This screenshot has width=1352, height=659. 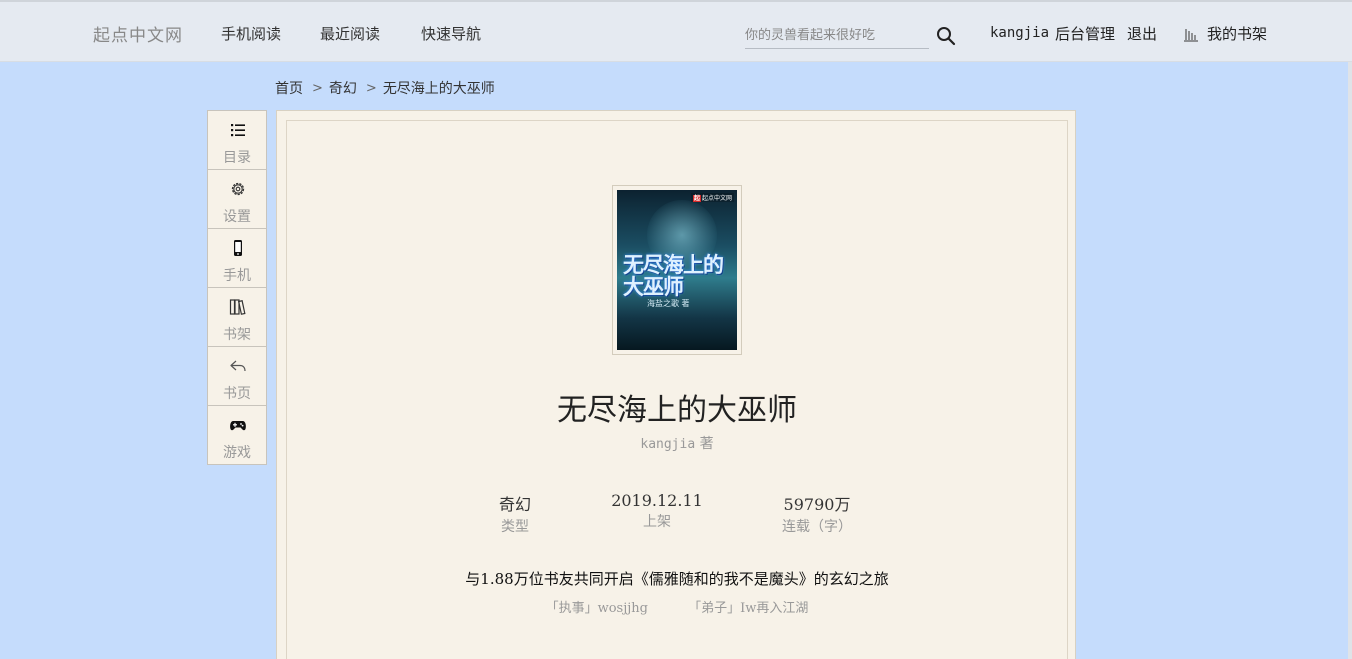 I want to click on stat-category: 奇幻 类型, so click(x=515, y=513).